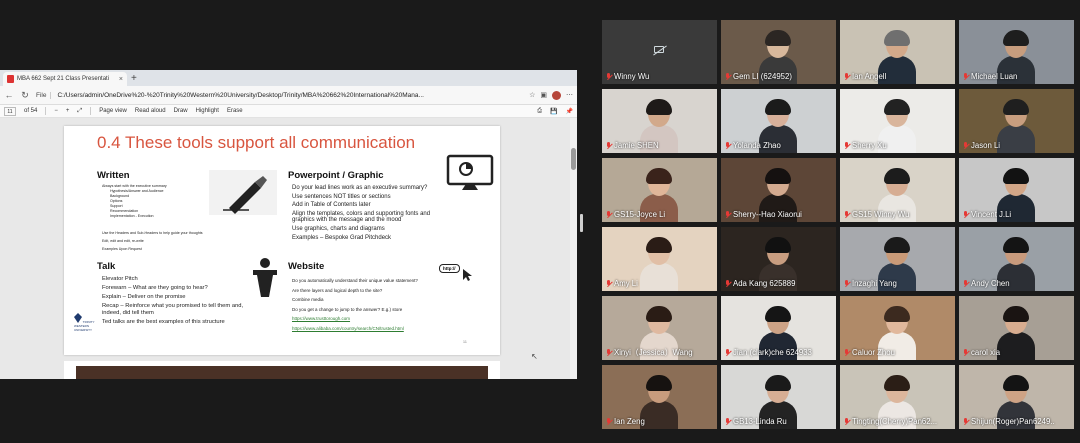  I want to click on pin-icon: 📌, so click(569, 111).